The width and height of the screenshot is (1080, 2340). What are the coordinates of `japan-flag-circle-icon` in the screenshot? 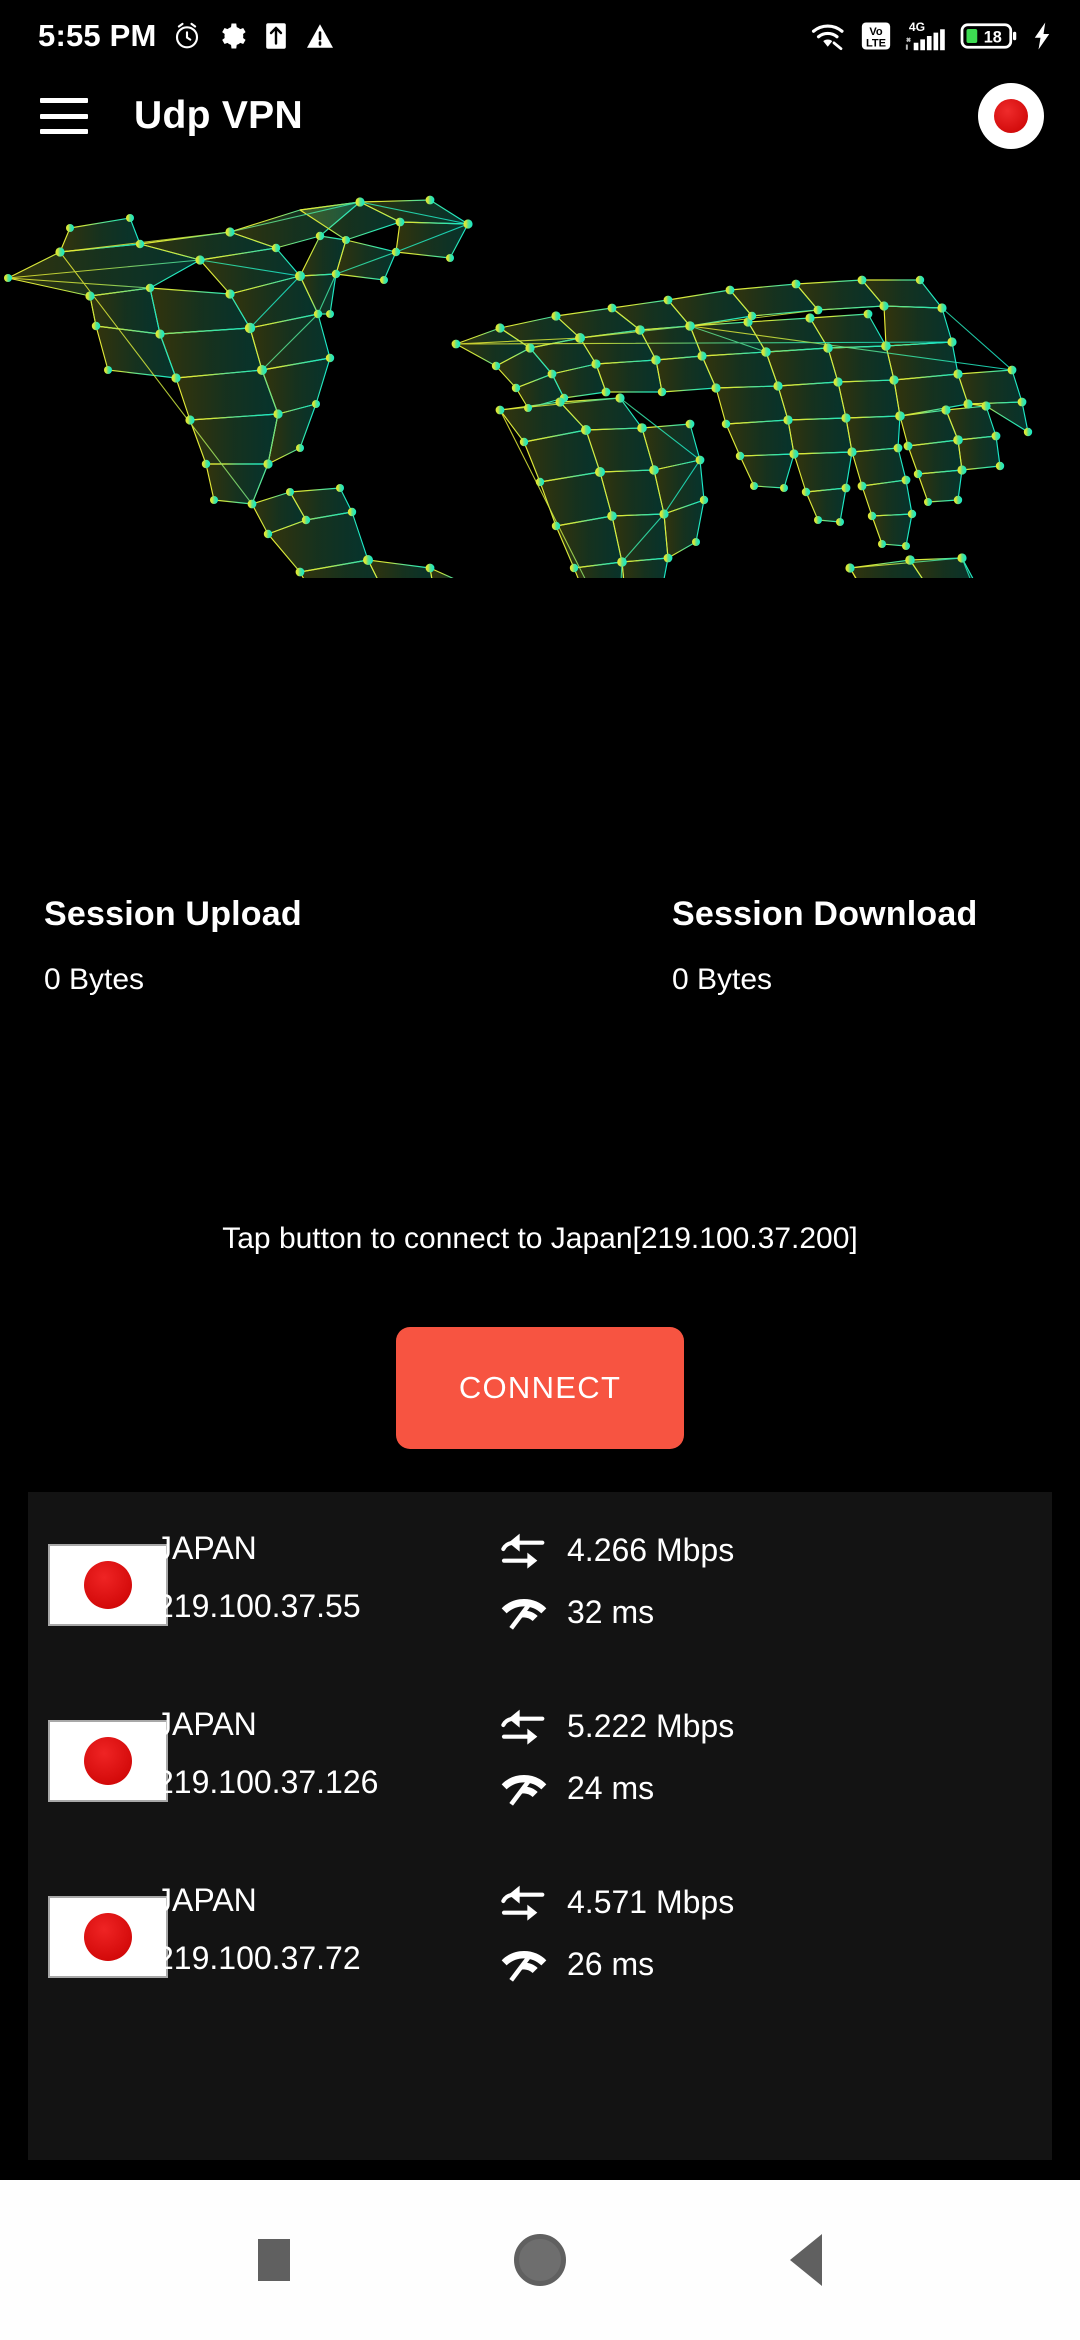 It's located at (1011, 116).